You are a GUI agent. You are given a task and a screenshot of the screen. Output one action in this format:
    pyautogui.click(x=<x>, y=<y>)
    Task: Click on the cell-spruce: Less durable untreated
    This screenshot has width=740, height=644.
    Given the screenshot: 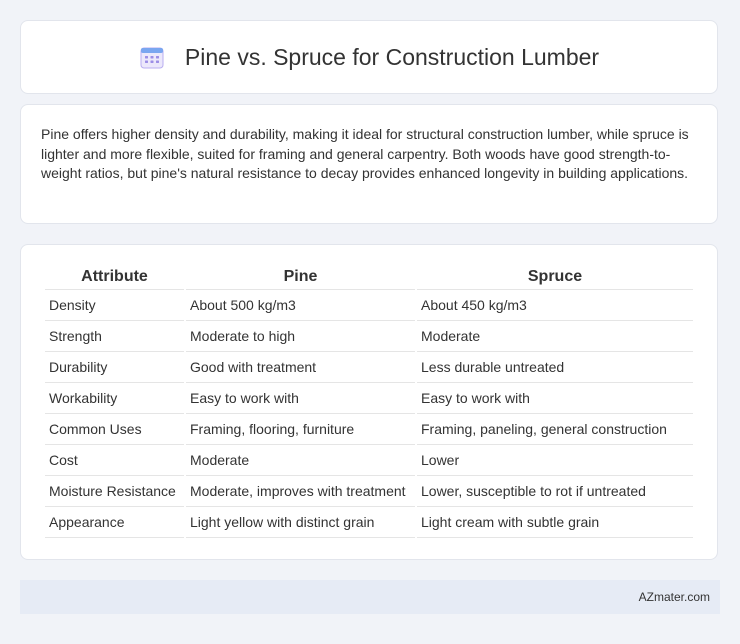 What is the action you would take?
    pyautogui.click(x=555, y=367)
    